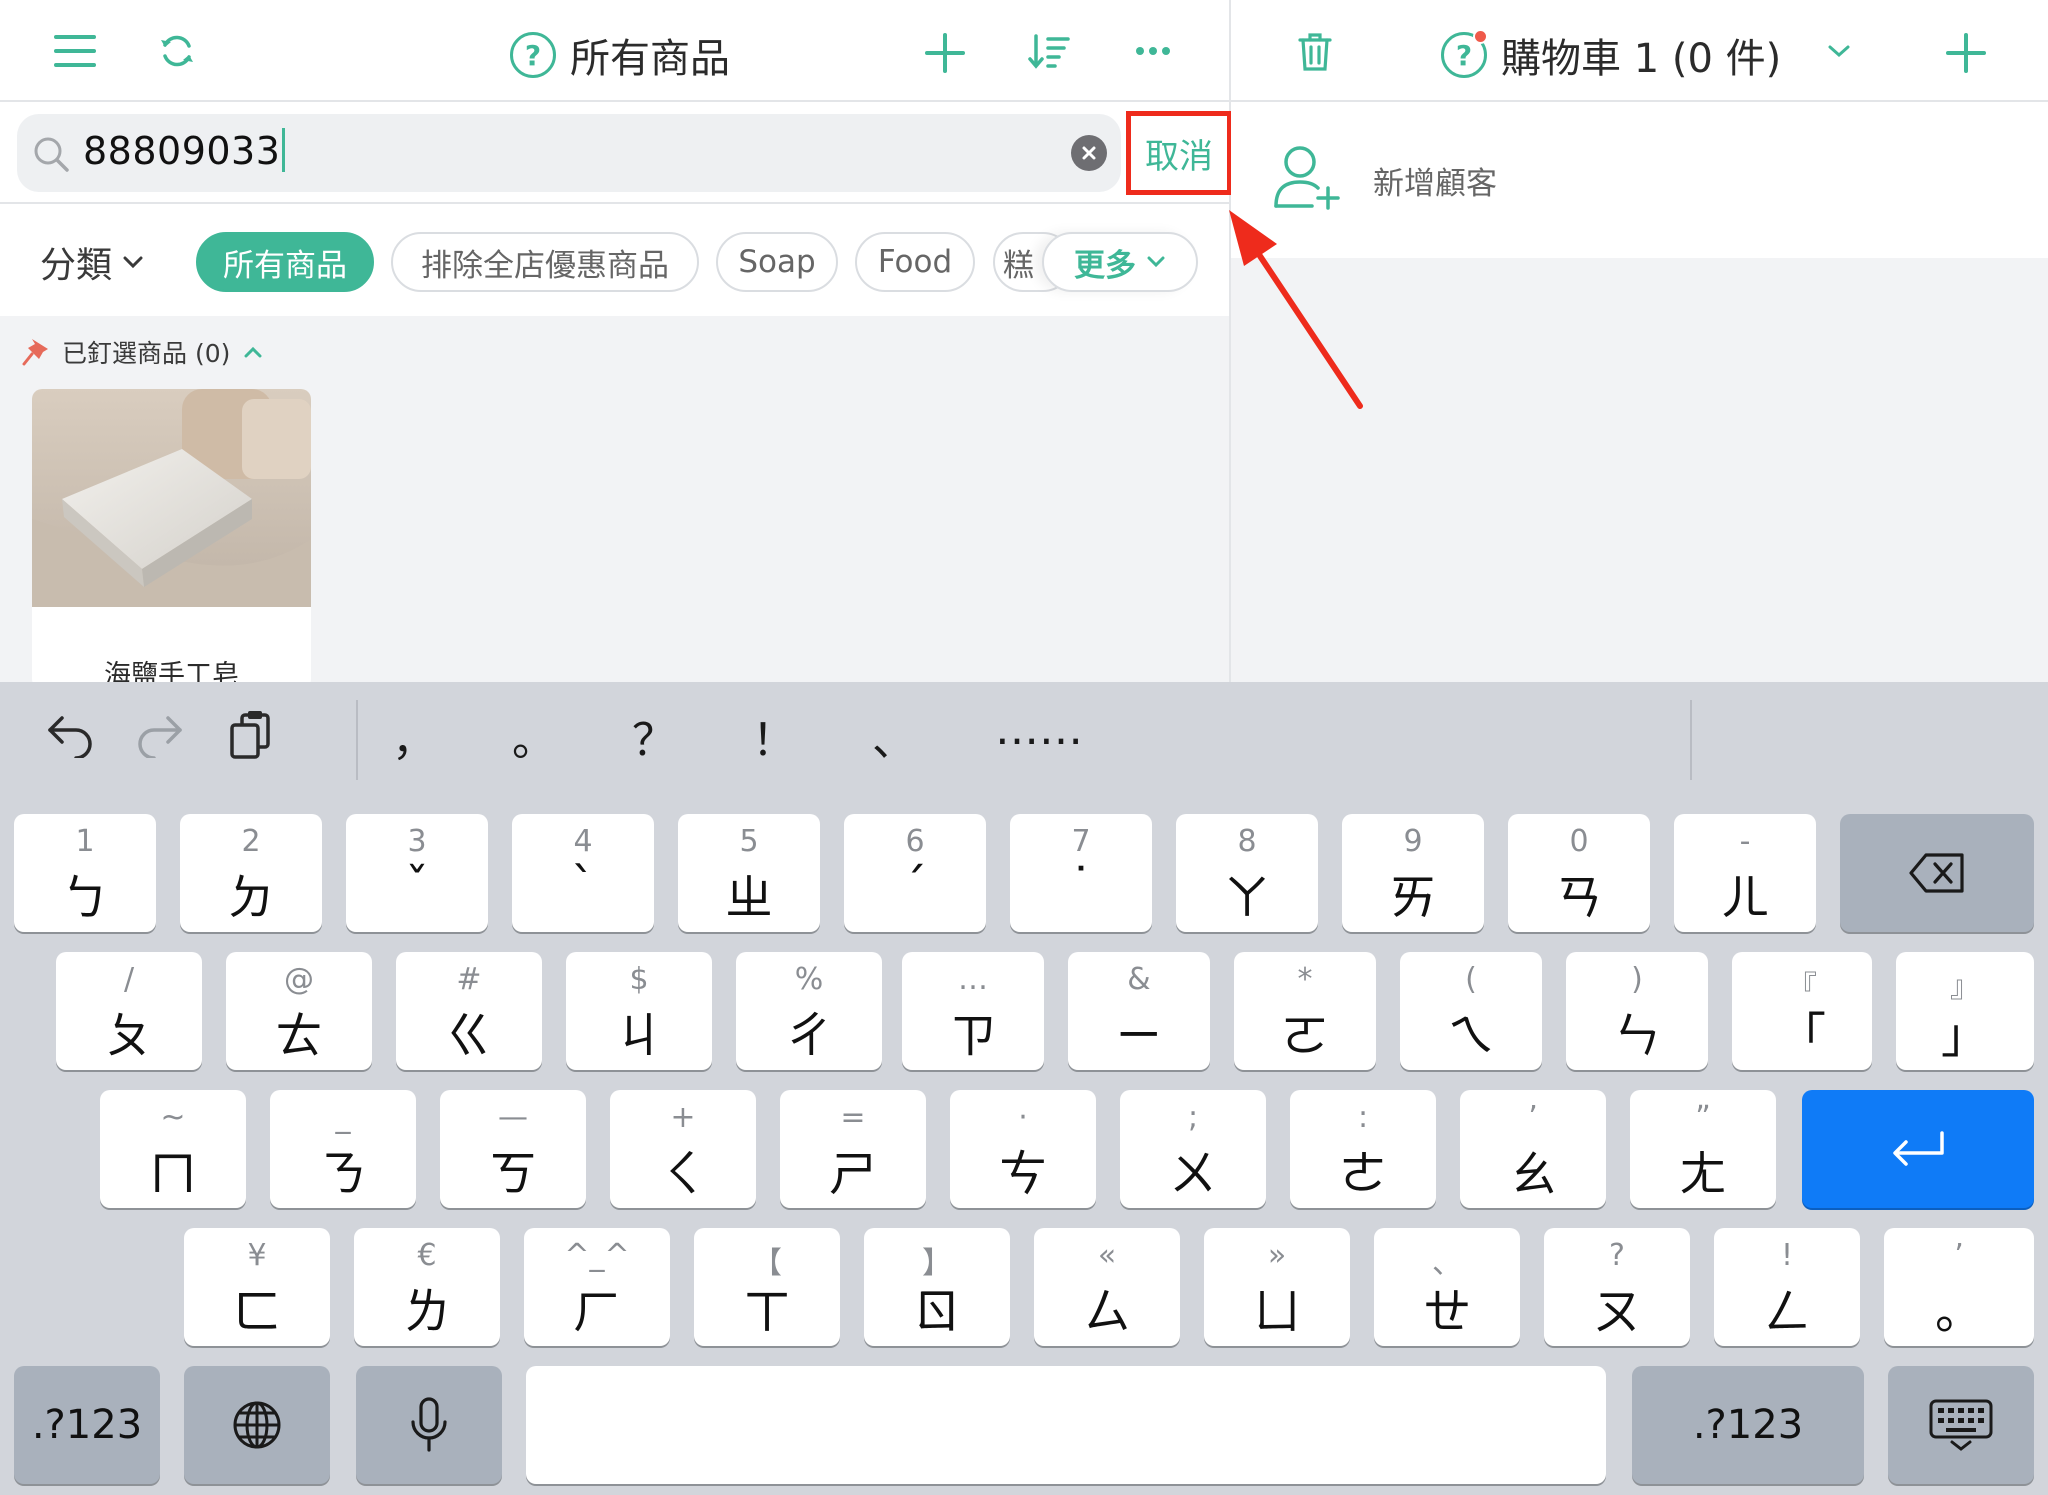  I want to click on key-left-bracket: 『「, so click(1802, 1011).